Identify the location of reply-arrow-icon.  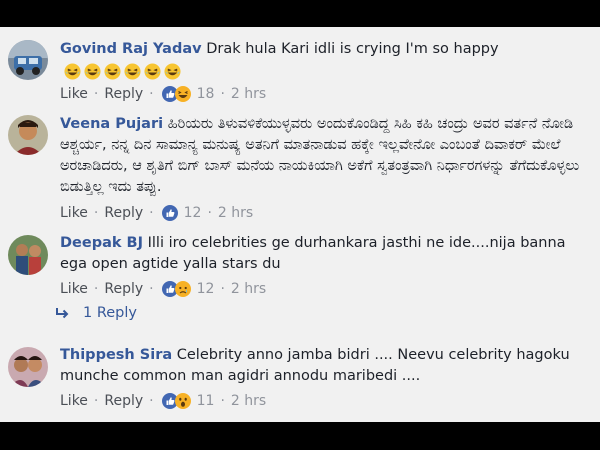
(62, 313).